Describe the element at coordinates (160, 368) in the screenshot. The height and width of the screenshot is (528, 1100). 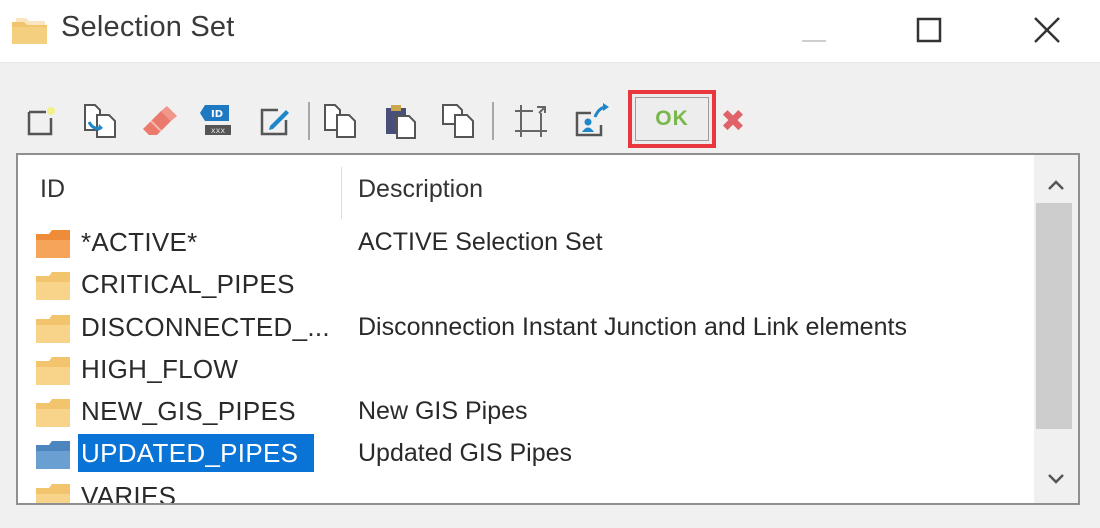
I see `row-id: HIGH_FLOW` at that location.